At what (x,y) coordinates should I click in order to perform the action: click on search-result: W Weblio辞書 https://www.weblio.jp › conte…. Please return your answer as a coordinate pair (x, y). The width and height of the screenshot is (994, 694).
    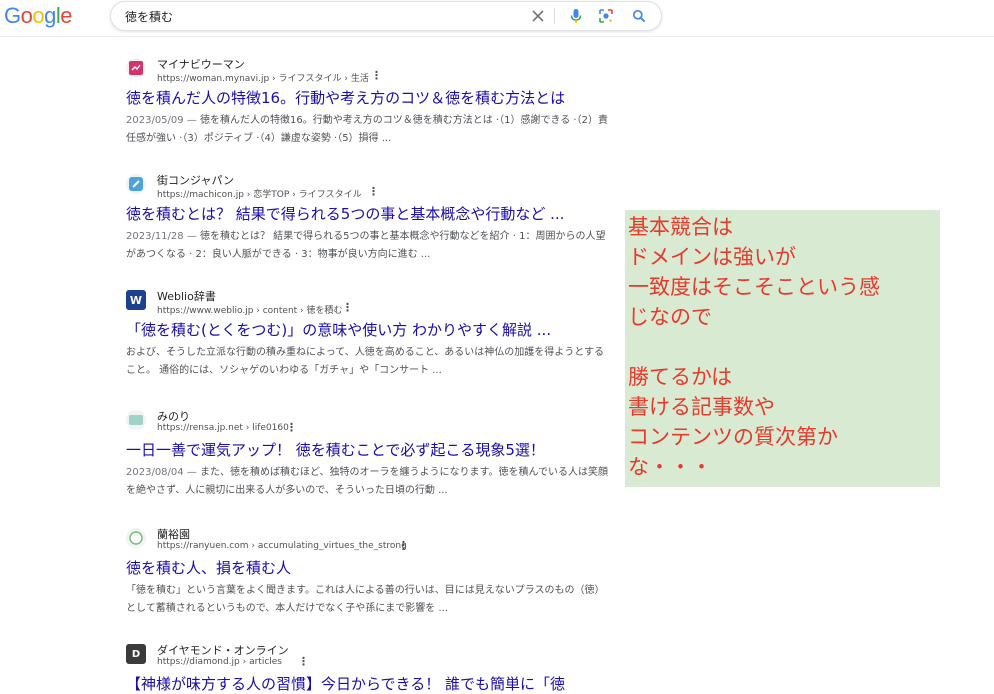
    Looking at the image, I should click on (371, 333).